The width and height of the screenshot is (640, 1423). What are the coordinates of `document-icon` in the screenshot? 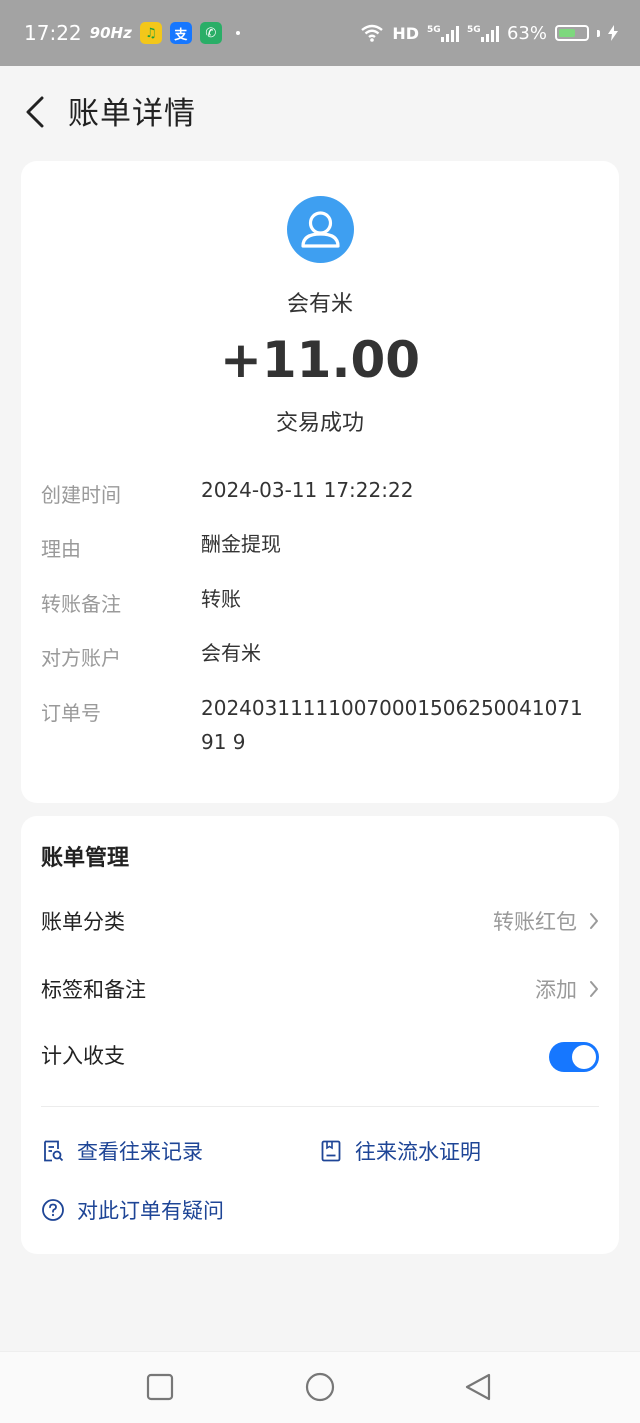 It's located at (331, 1151).